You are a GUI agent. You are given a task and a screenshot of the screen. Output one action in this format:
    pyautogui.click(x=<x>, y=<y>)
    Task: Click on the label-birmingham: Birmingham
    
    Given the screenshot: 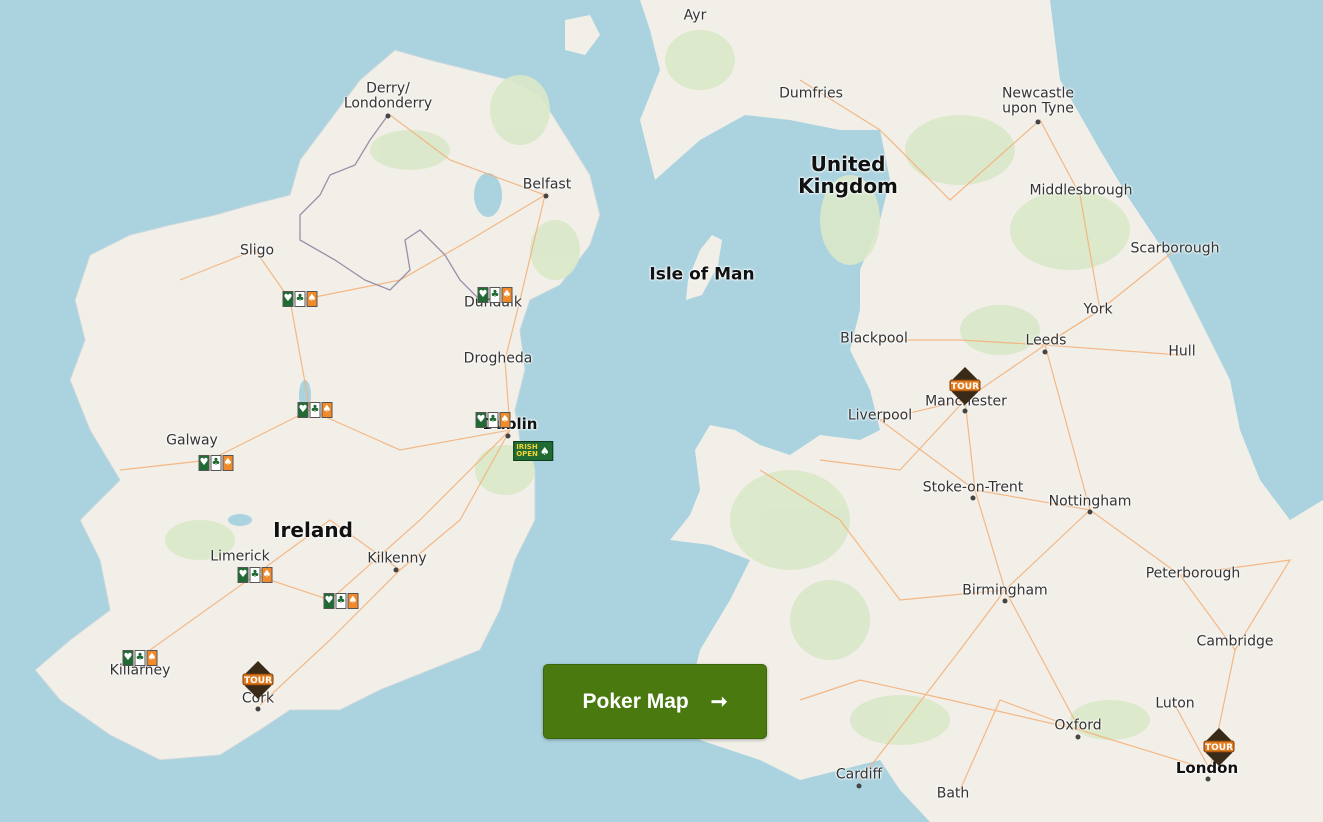 What is the action you would take?
    pyautogui.click(x=1005, y=590)
    